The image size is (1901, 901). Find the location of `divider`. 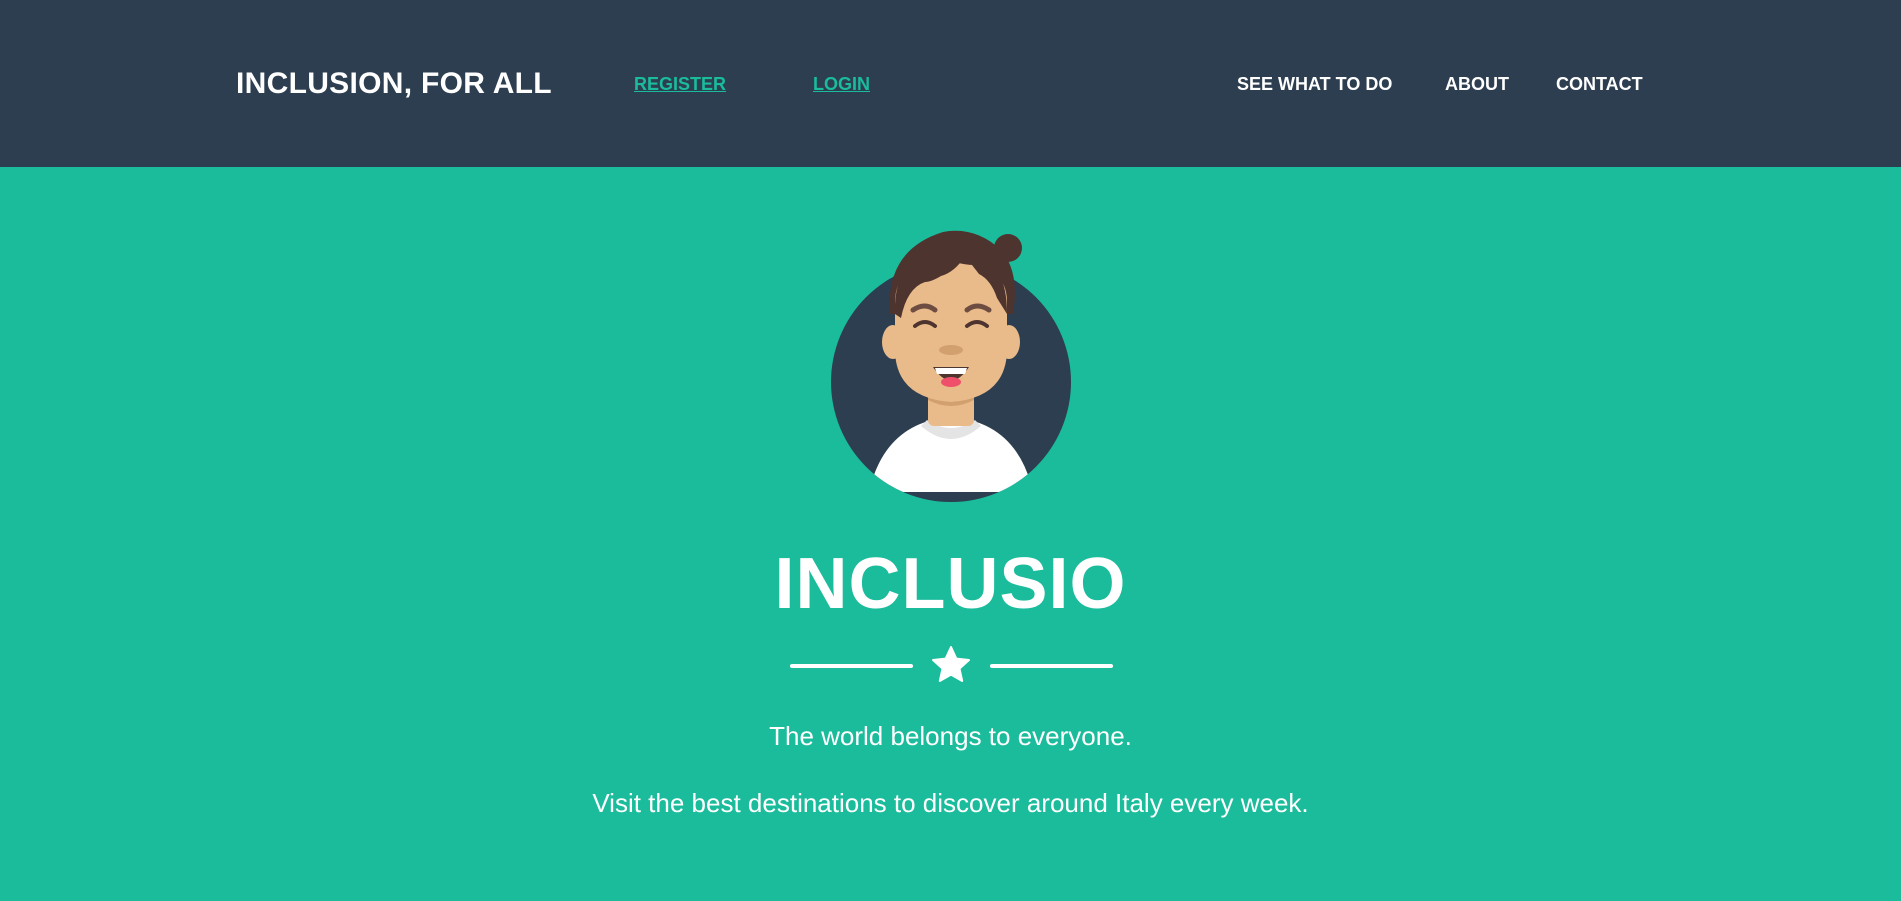

divider is located at coordinates (951, 666).